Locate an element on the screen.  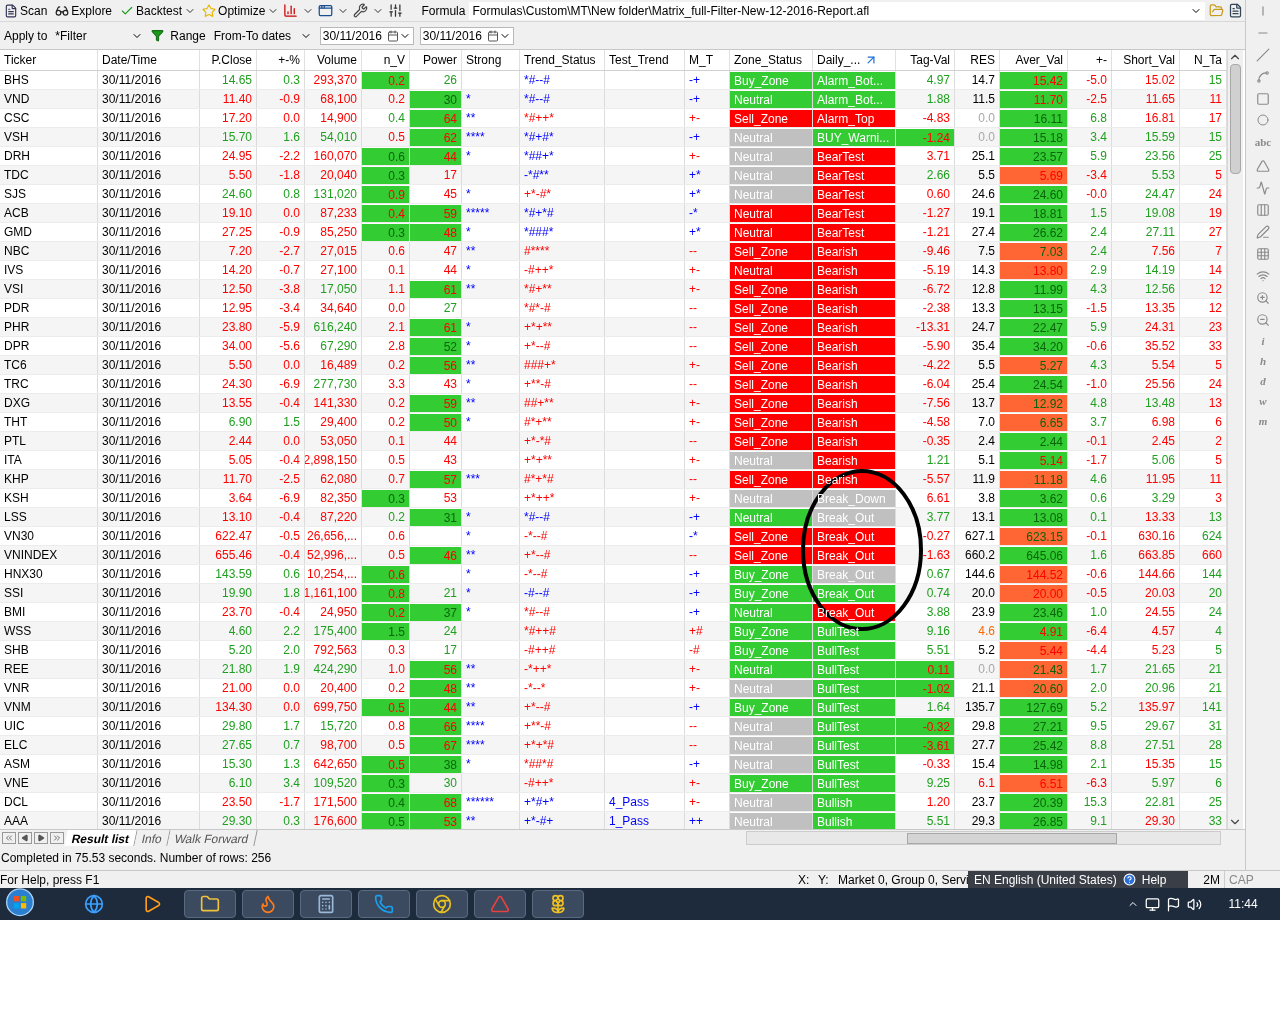
table-cell: ** is located at coordinates (491, 707).